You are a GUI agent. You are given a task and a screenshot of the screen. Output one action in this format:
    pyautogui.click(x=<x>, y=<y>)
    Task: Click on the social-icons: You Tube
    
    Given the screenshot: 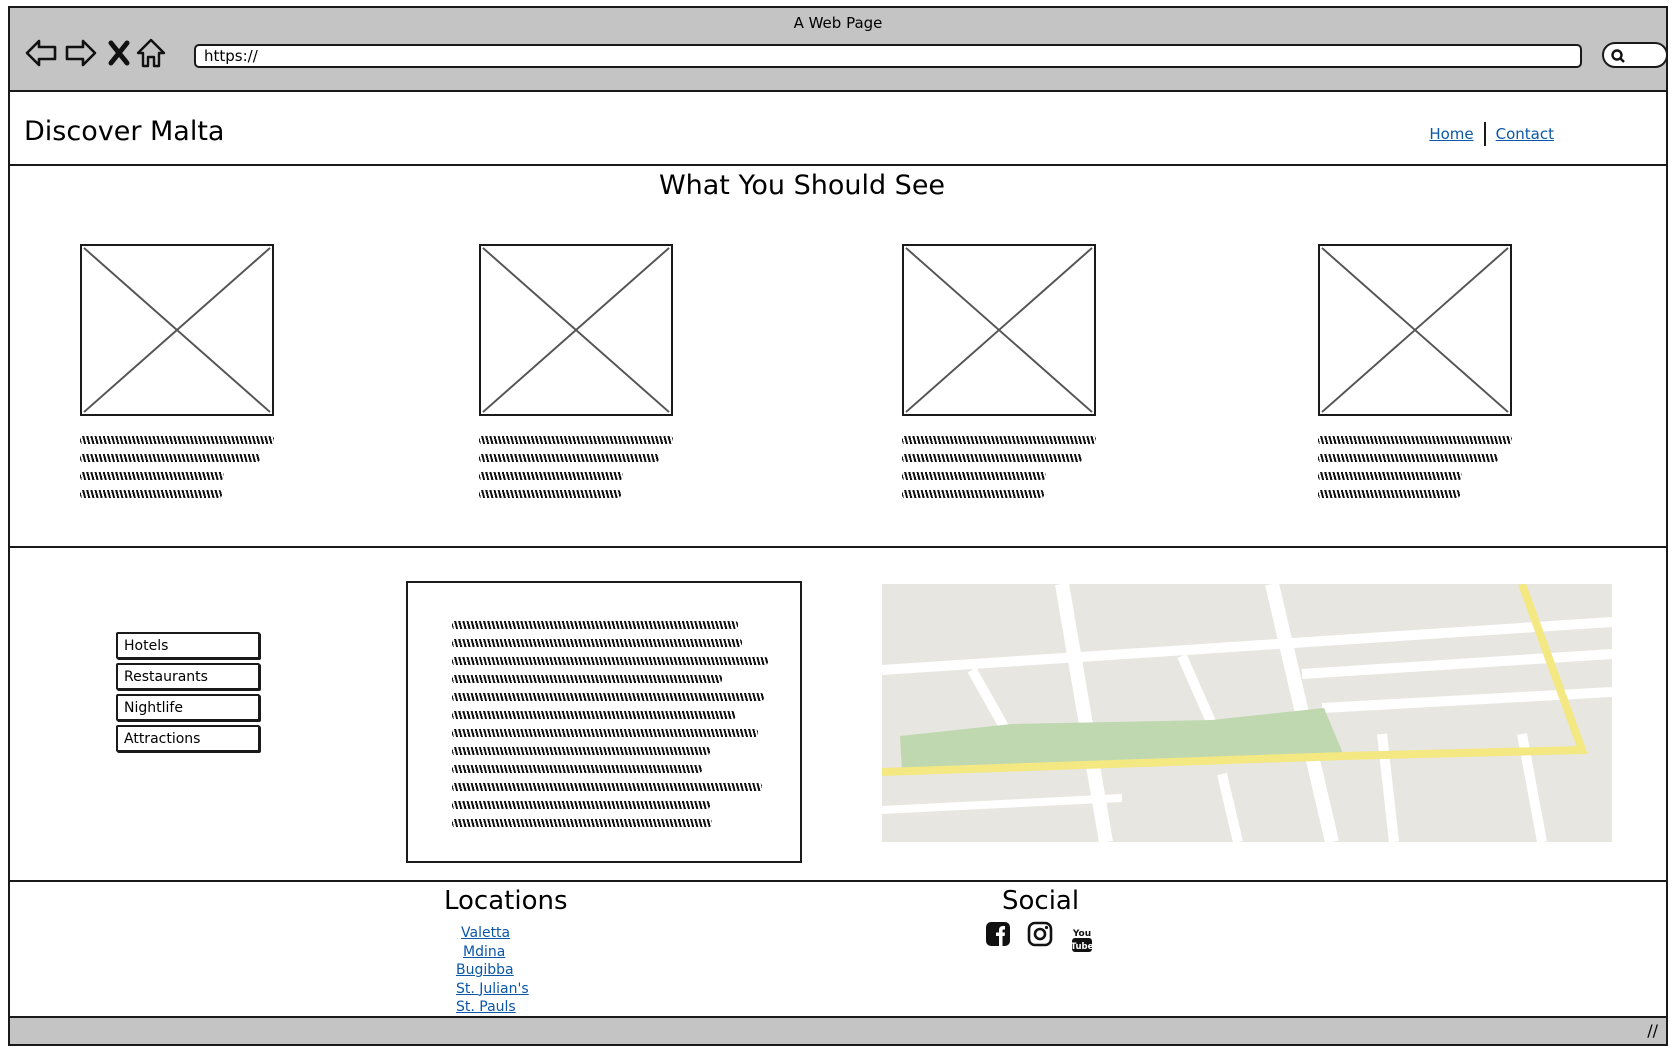 What is the action you would take?
    pyautogui.click(x=1040, y=937)
    